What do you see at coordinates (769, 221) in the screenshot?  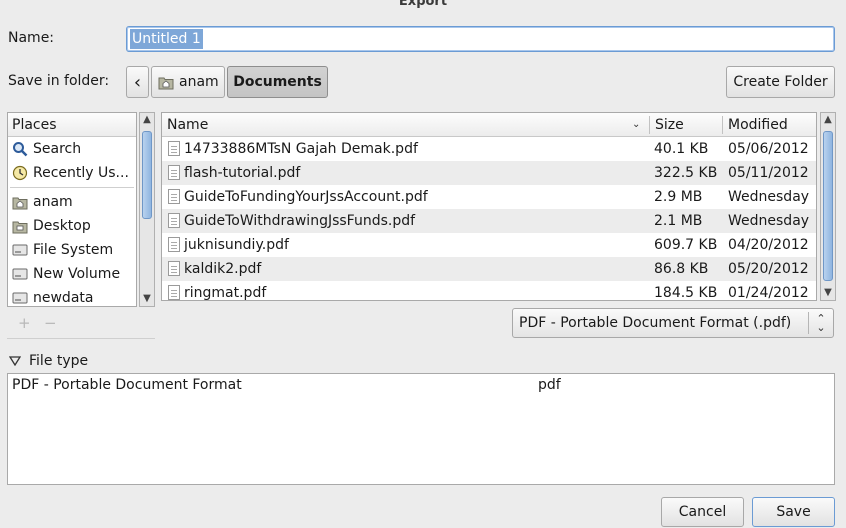 I see `file-modified: Wednesday` at bounding box center [769, 221].